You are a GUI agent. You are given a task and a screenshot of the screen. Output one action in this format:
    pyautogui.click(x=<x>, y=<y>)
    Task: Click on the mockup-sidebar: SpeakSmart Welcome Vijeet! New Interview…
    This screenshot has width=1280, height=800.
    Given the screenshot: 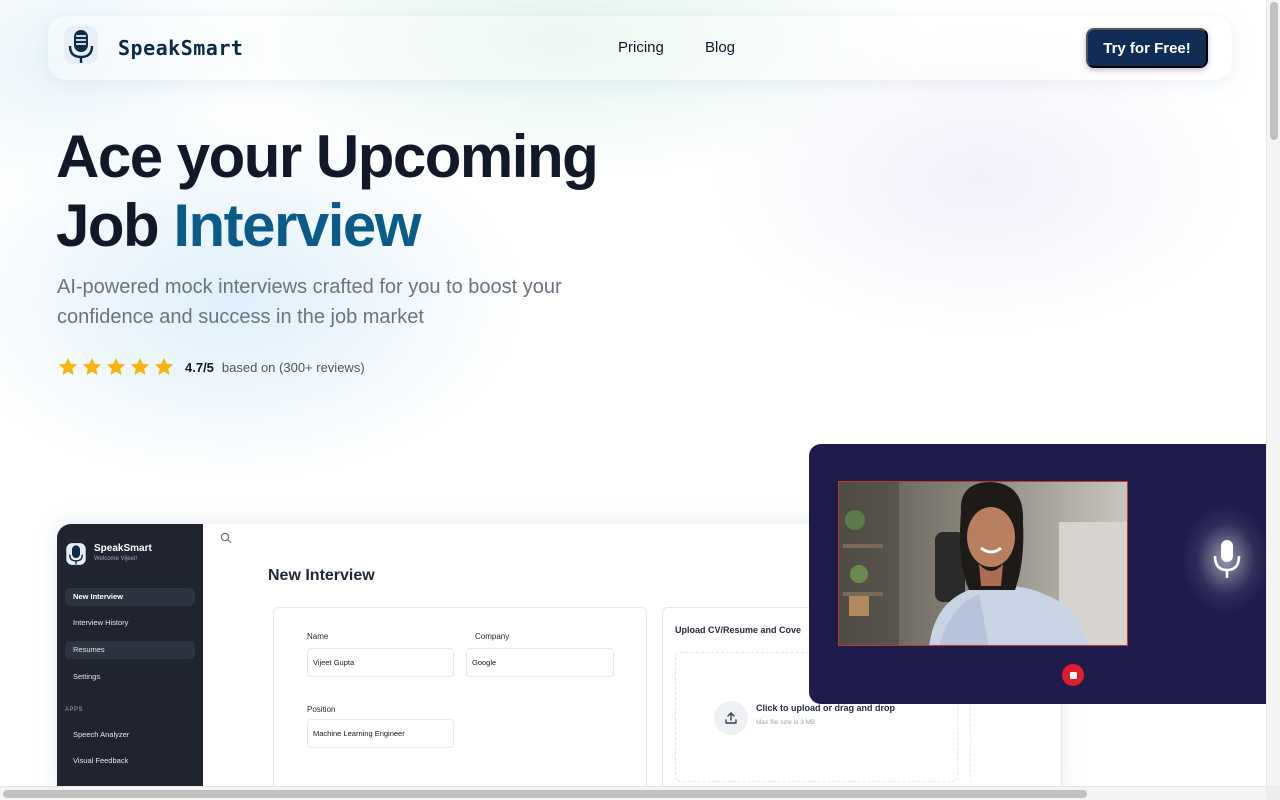 What is the action you would take?
    pyautogui.click(x=130, y=655)
    